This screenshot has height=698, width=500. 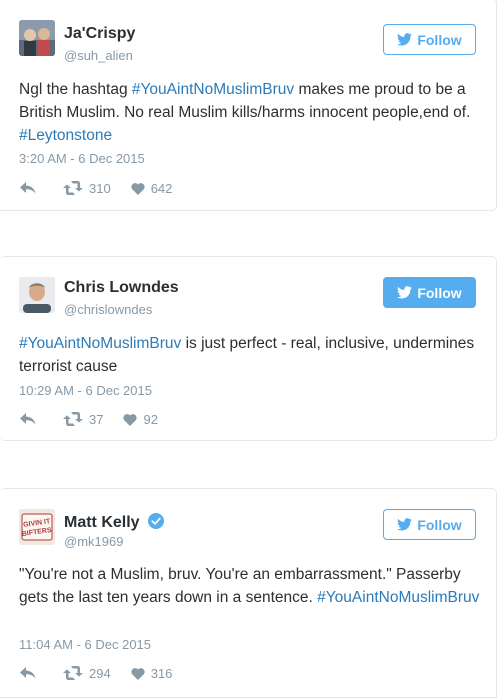 I want to click on like-action: 92, so click(x=140, y=419).